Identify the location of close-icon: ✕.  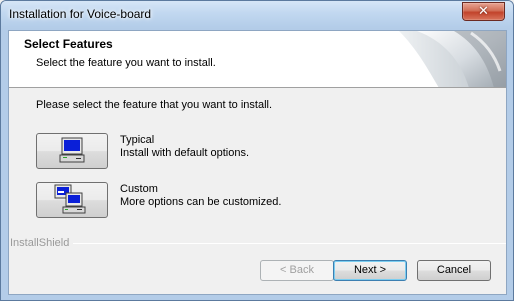
(483, 11).